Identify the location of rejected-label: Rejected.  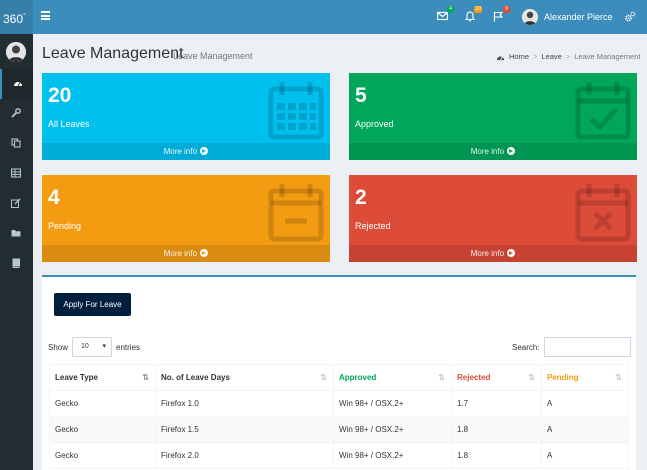
(373, 226).